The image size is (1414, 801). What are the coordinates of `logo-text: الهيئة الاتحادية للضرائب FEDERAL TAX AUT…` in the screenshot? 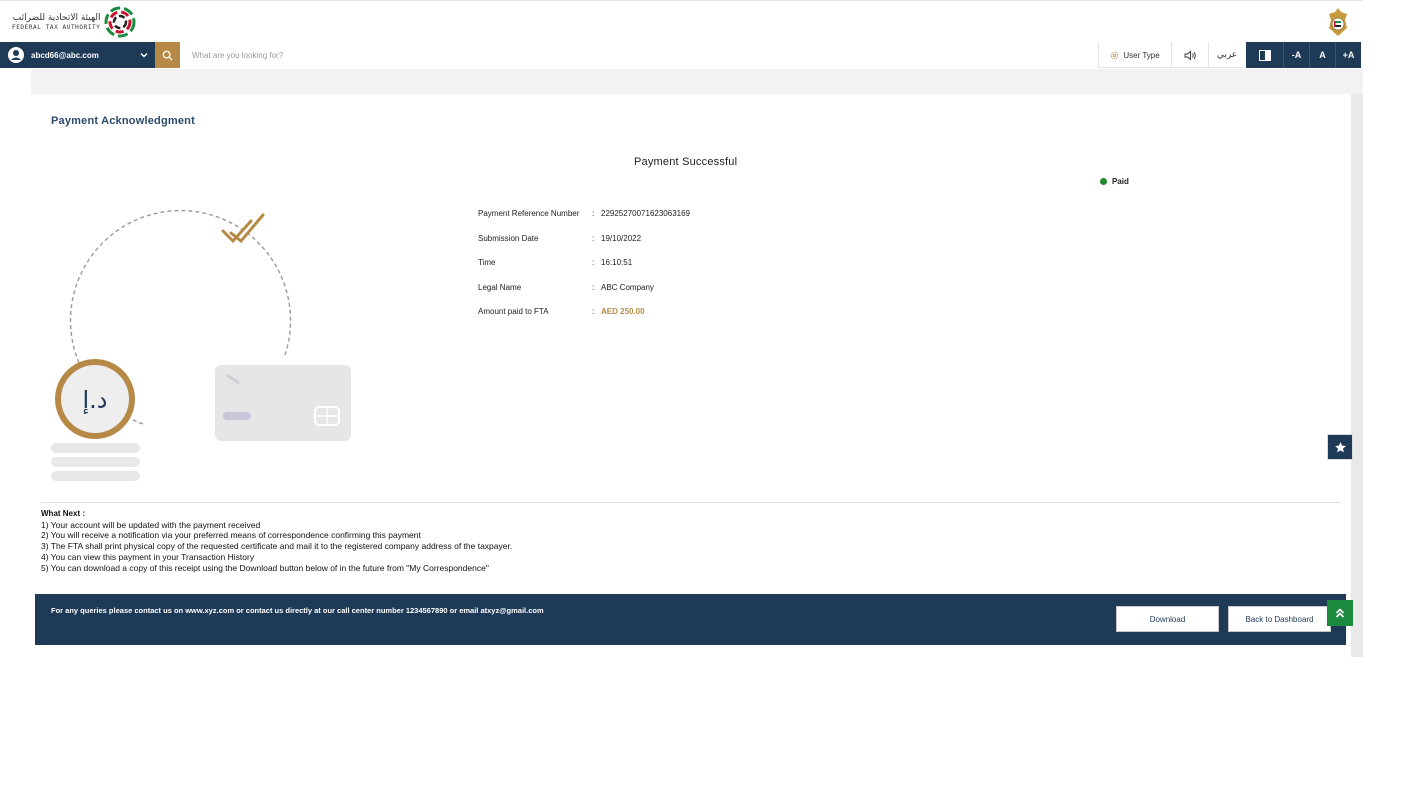 It's located at (56, 22).